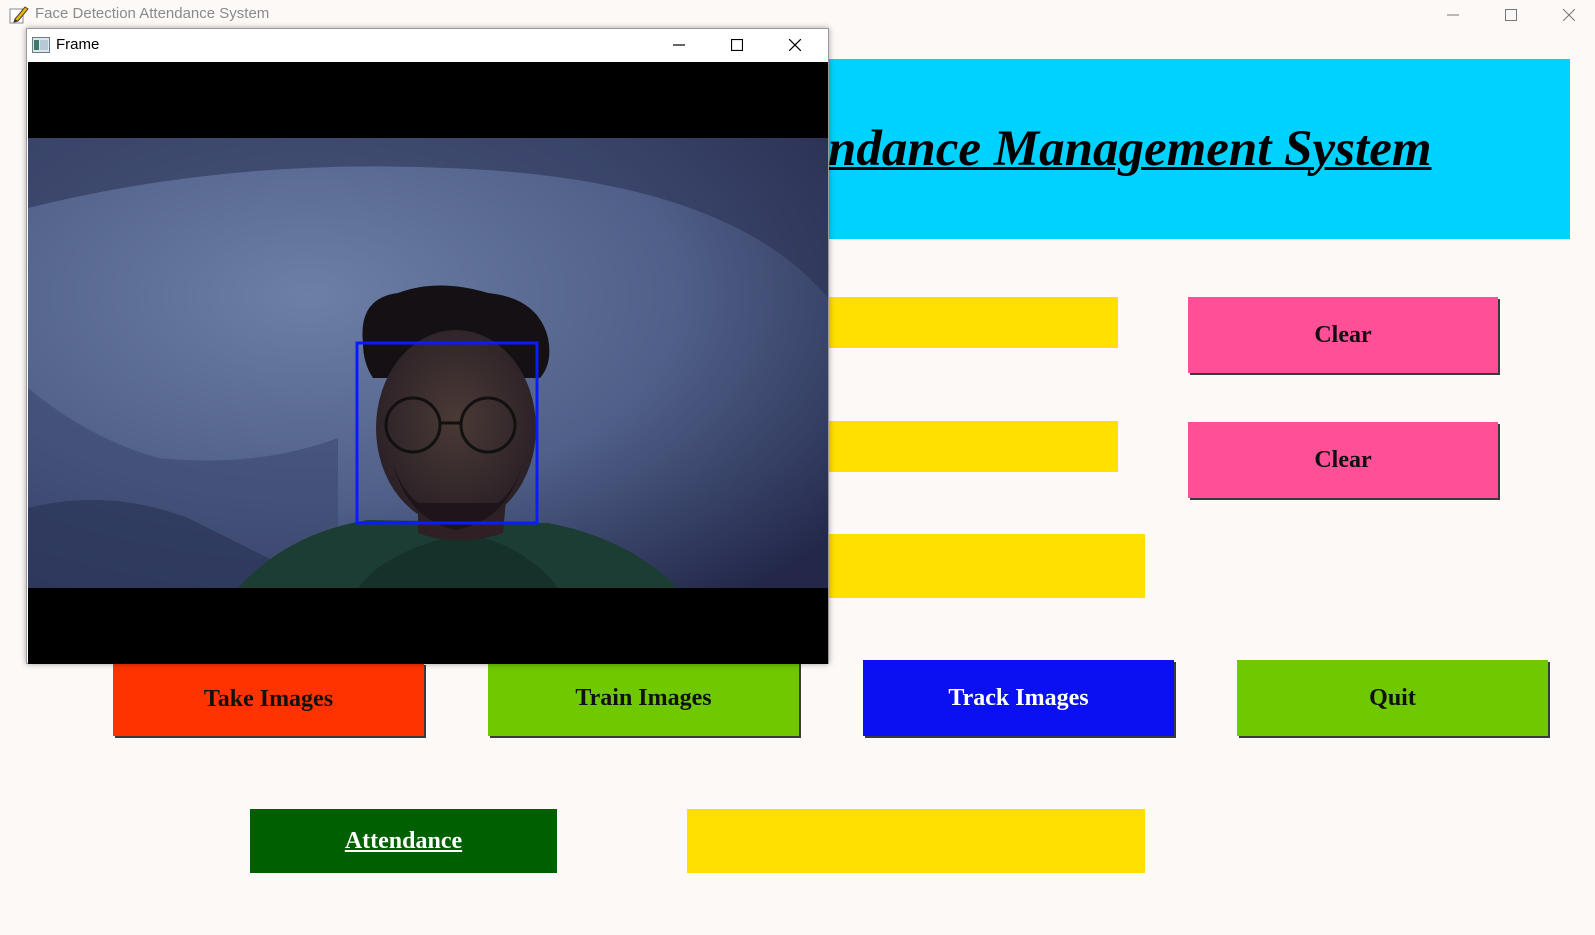 This screenshot has height=935, width=1595. I want to click on attendance-button: Attendance, so click(403, 841).